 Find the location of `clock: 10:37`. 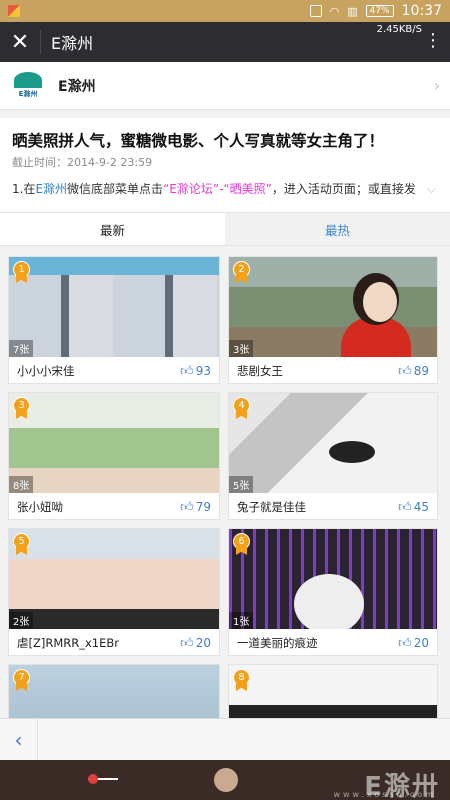

clock: 10:37 is located at coordinates (421, 11).